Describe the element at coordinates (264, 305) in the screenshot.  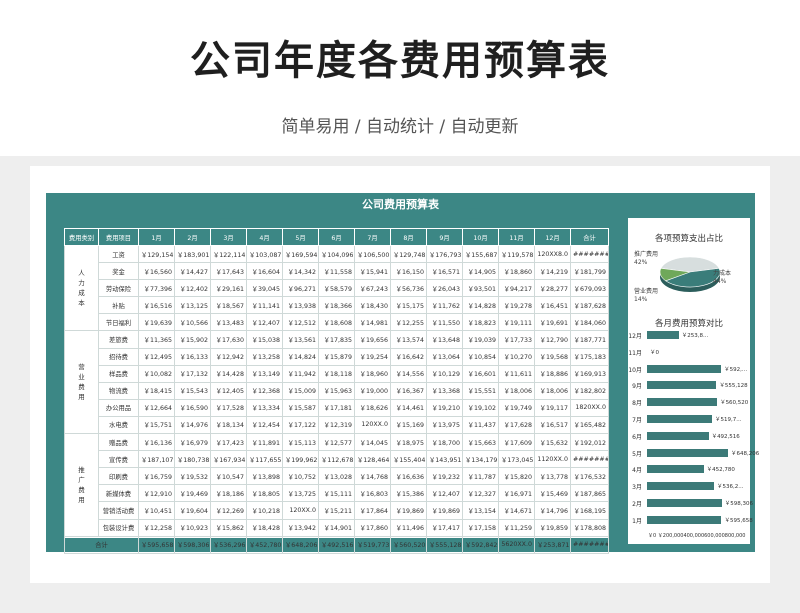
I see `value-cell: ￥11,141` at that location.